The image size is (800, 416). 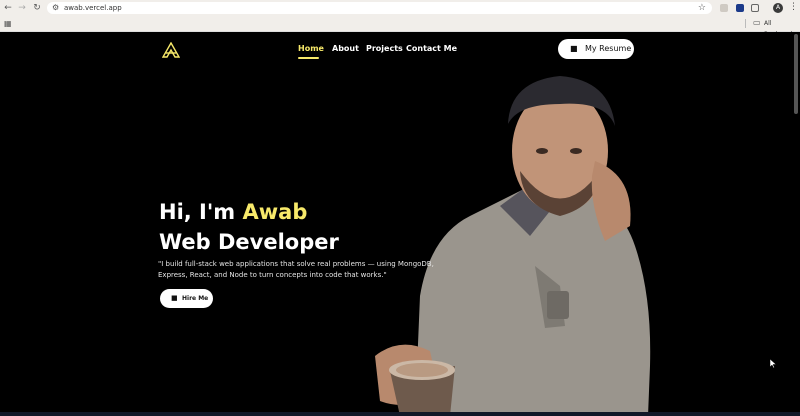 I want to click on logo-icon, so click(x=171, y=50).